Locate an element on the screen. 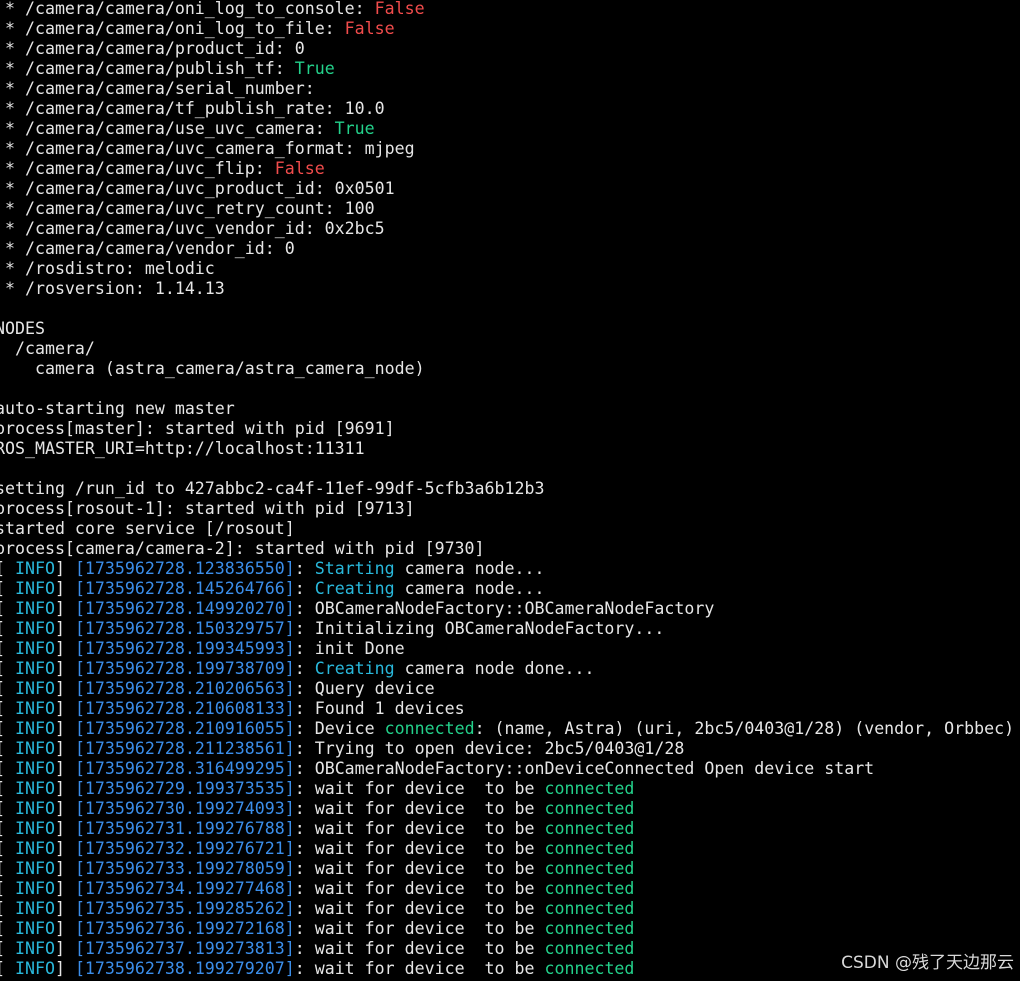  terminal-line: ROS_MASTER_URI=http://localhost:11311 is located at coordinates (510, 449).